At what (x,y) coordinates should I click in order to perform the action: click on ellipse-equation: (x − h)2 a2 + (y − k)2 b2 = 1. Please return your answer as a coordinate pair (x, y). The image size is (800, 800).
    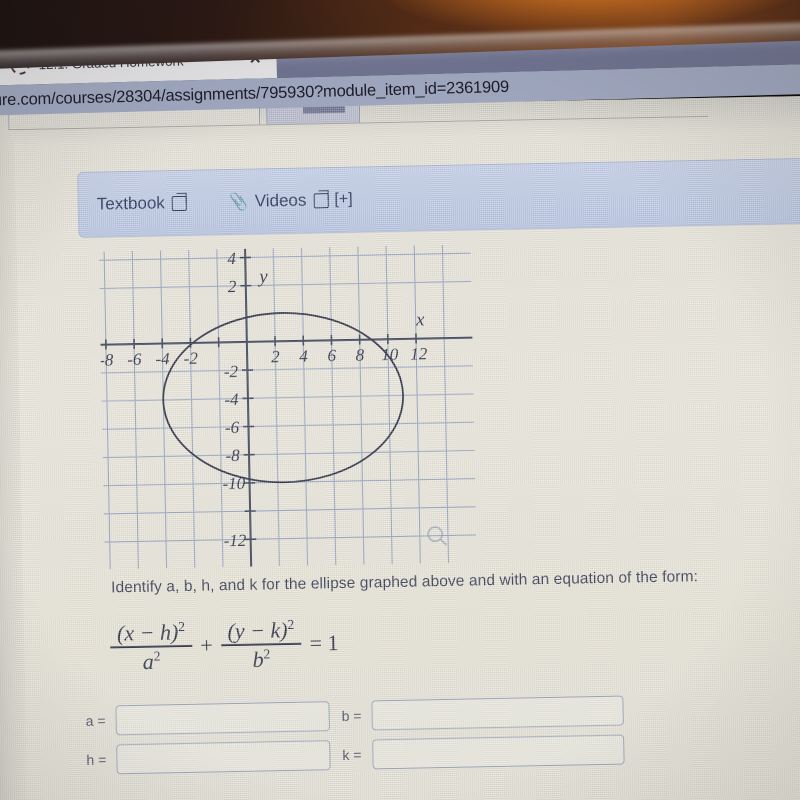
    Looking at the image, I should click on (224, 645).